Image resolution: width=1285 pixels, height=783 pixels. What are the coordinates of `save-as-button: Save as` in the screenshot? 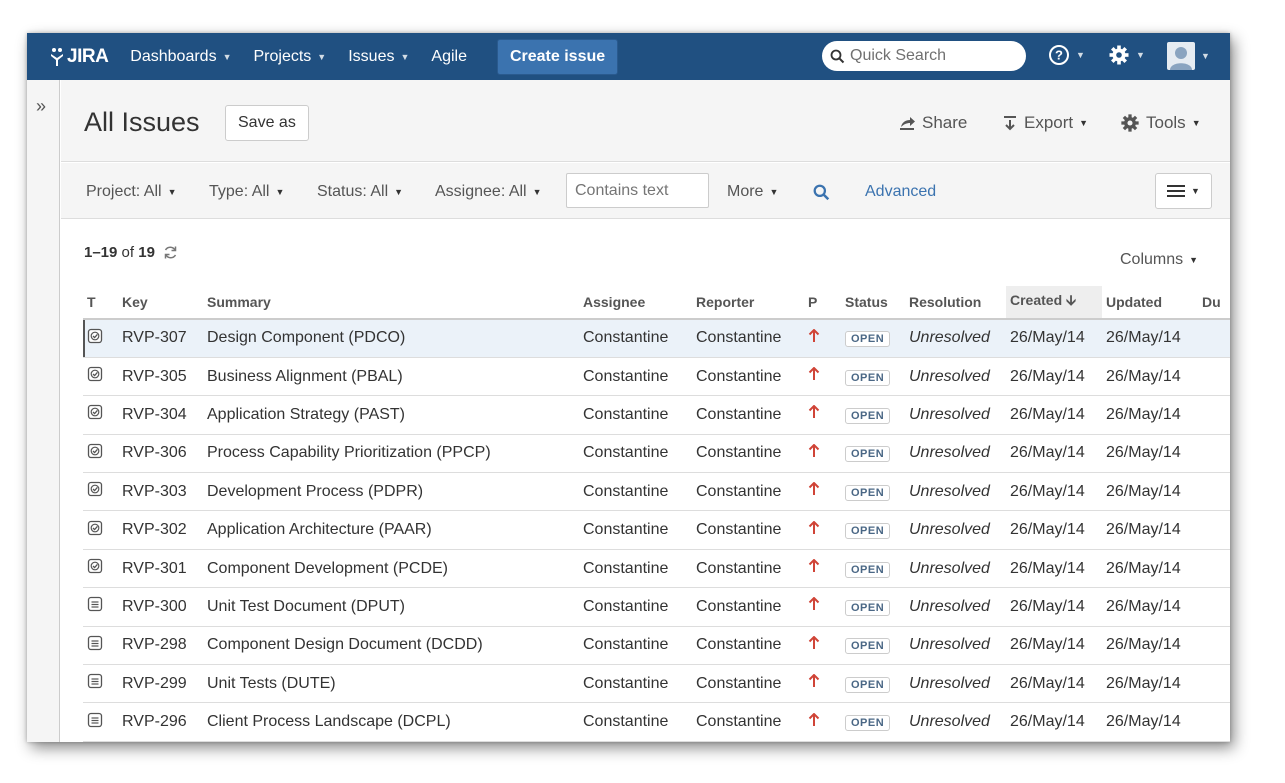 It's located at (267, 123).